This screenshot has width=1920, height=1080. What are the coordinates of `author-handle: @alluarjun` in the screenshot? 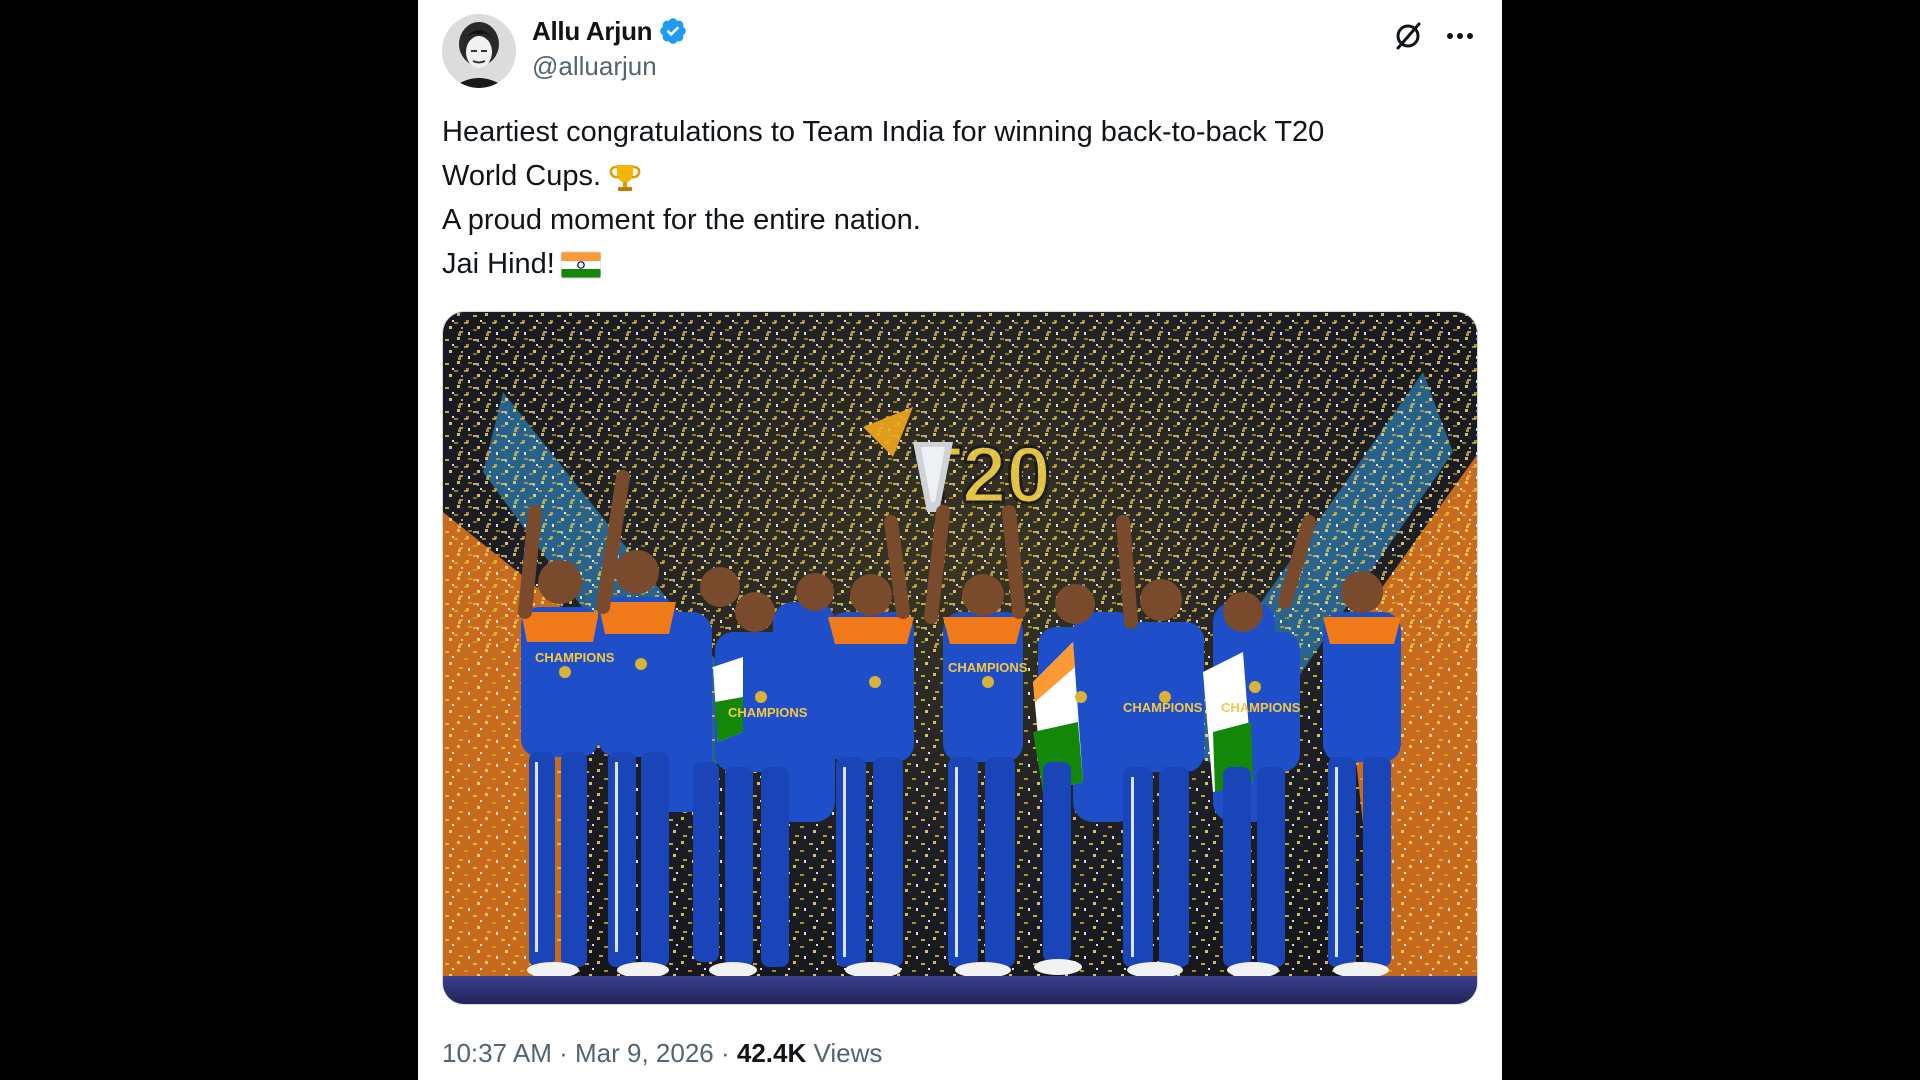 It's located at (610, 66).